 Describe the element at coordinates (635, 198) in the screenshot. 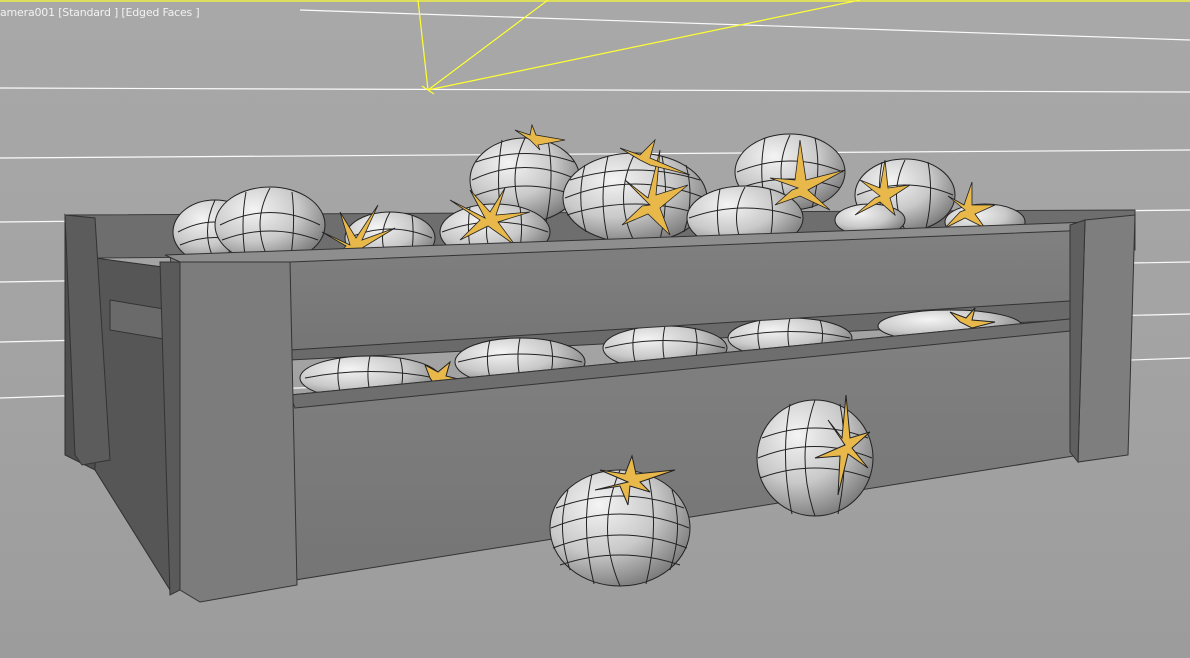

I see `tomato` at that location.